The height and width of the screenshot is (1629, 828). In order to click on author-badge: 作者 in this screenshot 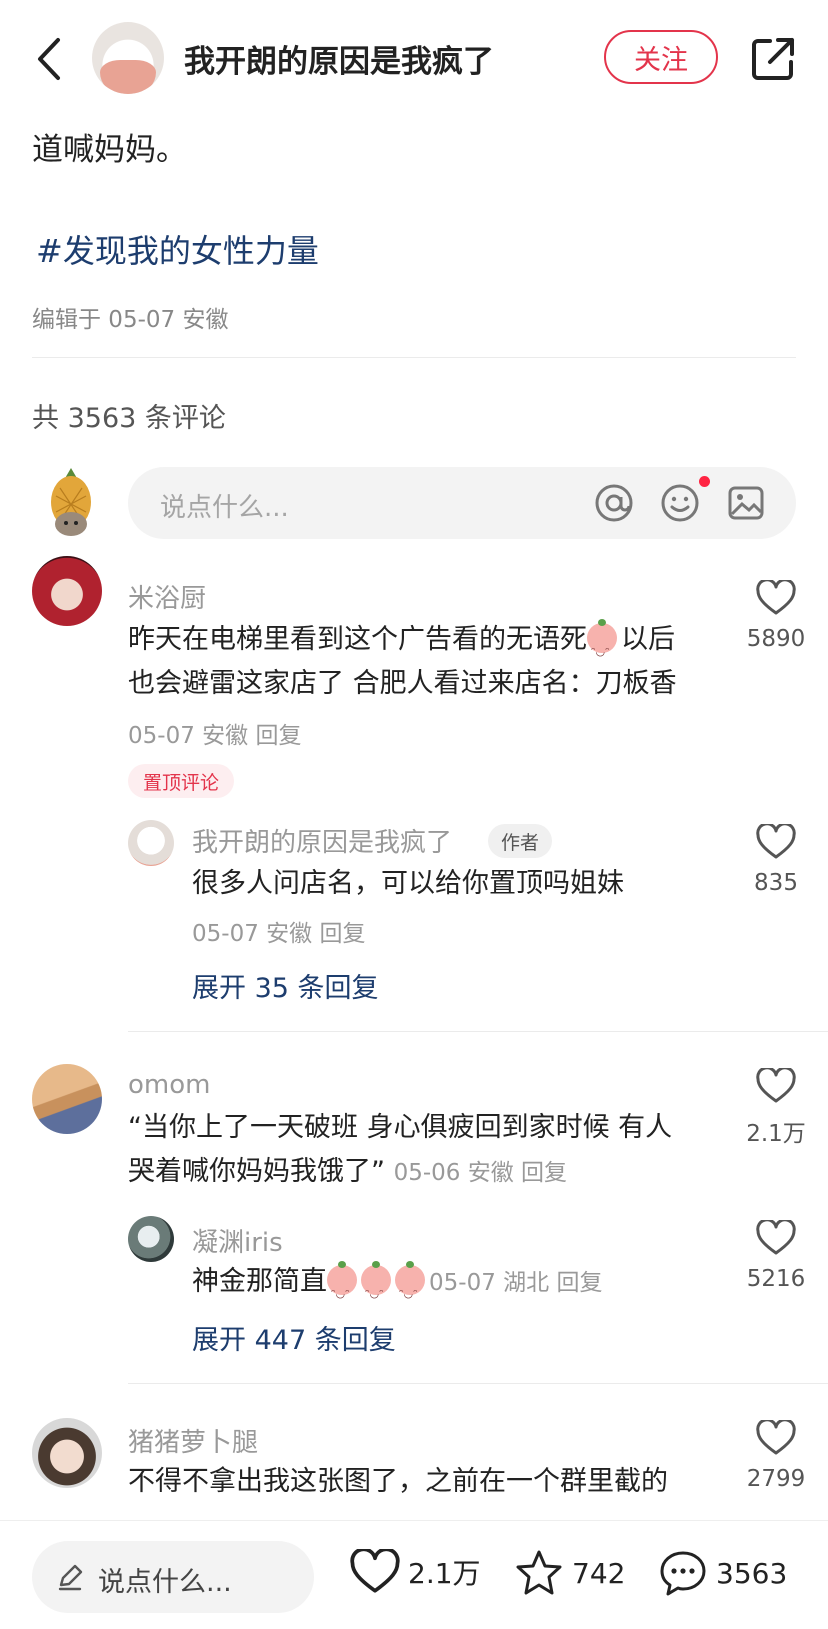, I will do `click(520, 841)`.